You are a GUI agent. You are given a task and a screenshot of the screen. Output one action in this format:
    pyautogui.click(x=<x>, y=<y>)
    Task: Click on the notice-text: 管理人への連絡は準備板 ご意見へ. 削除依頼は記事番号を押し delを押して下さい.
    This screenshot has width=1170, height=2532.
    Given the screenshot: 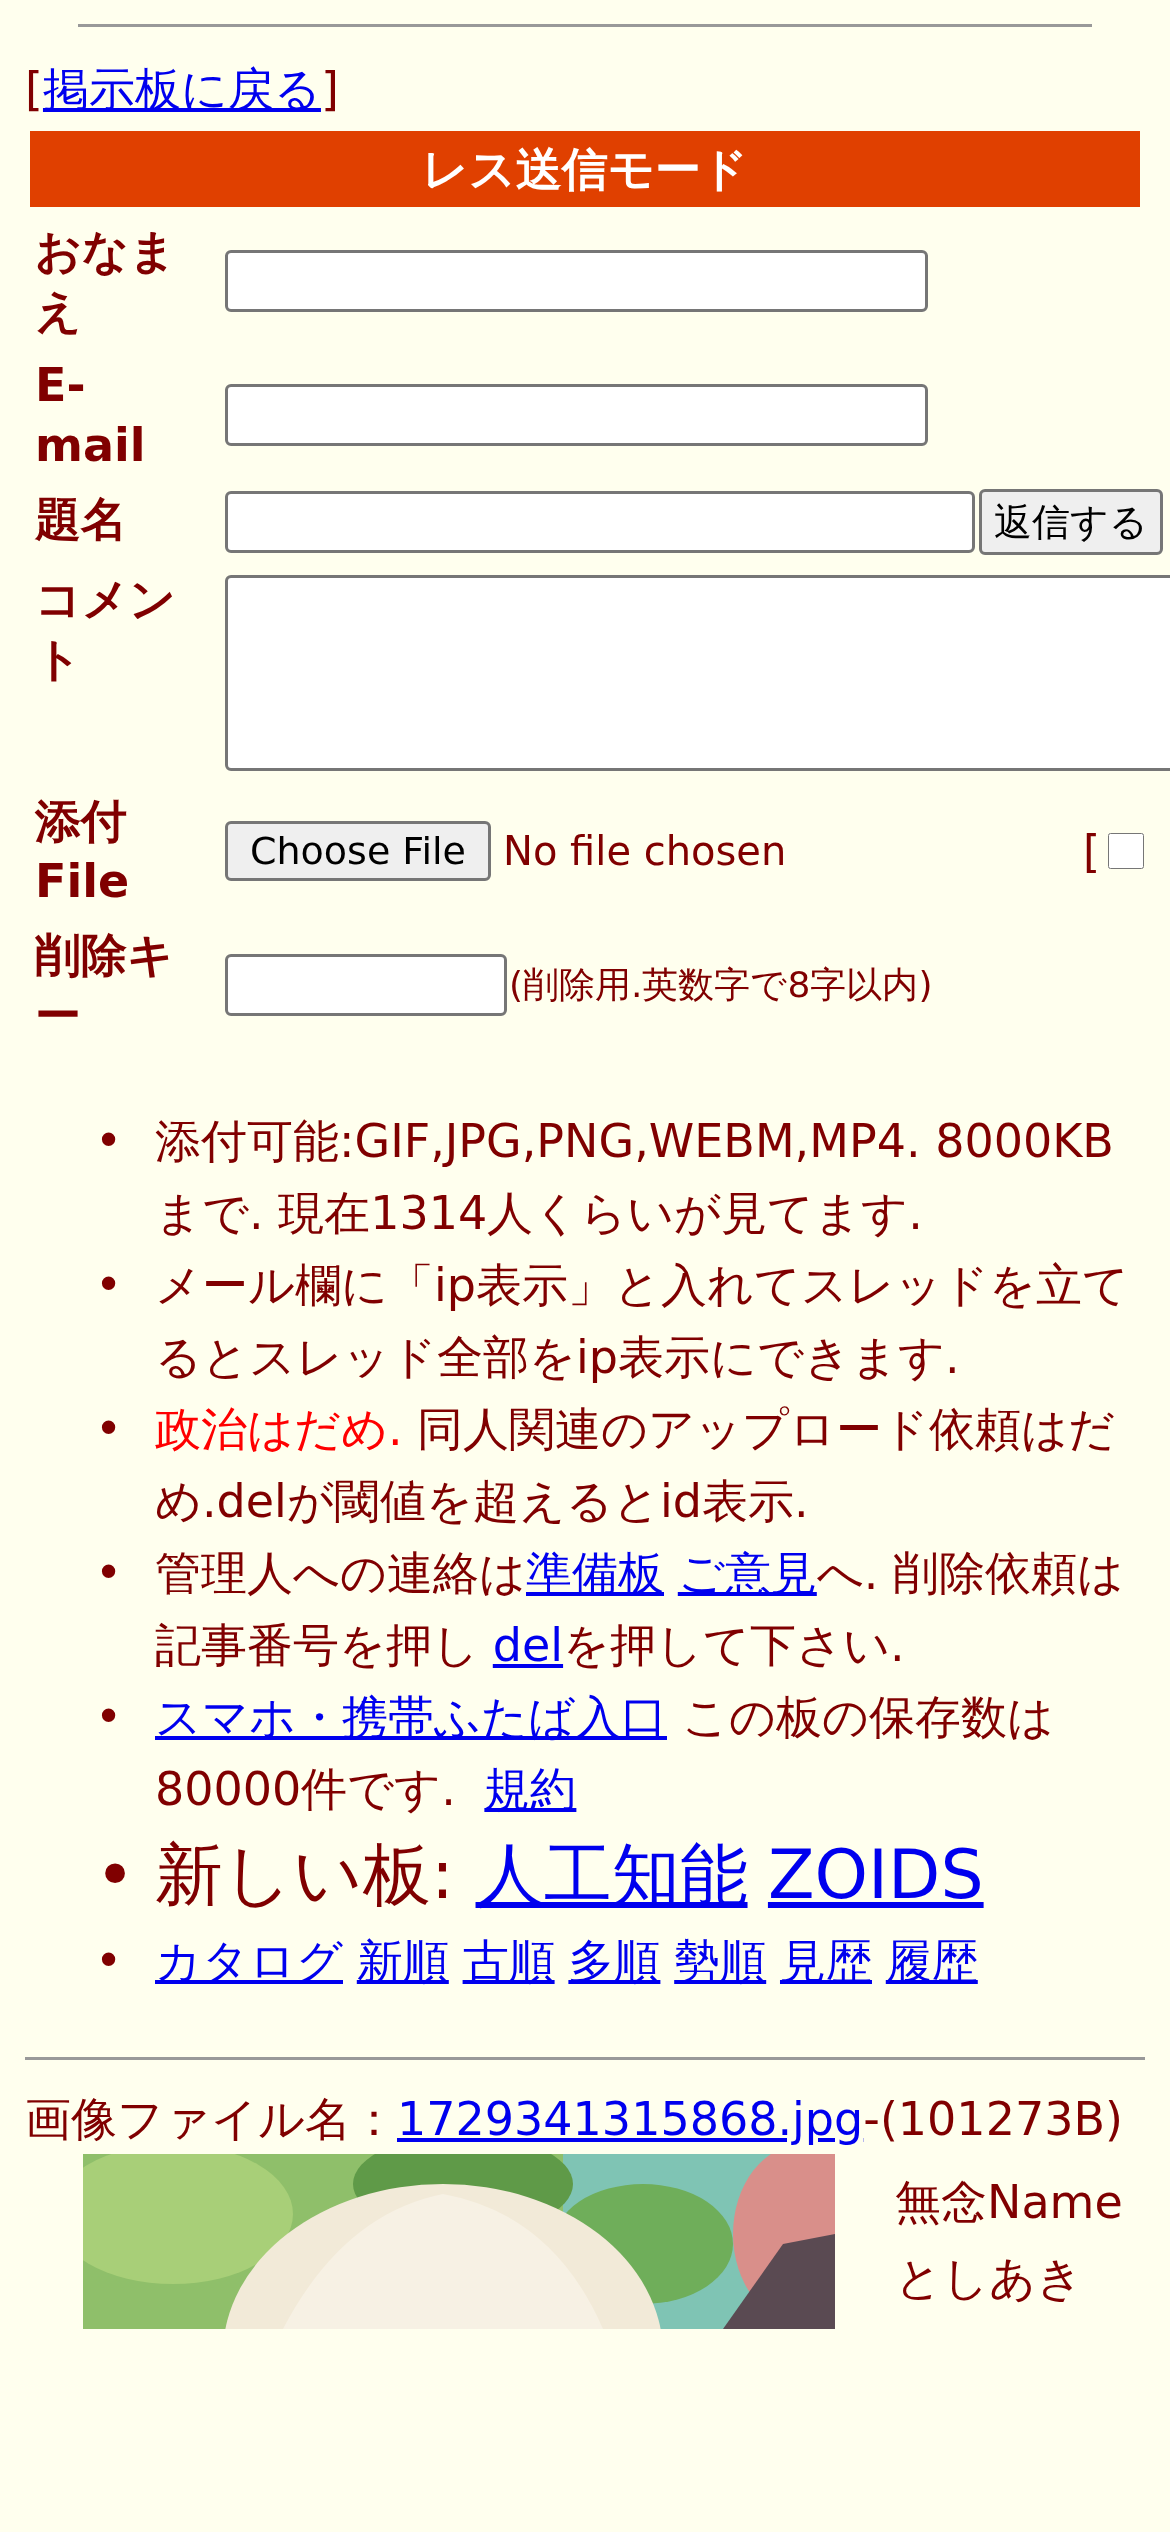 What is the action you would take?
    pyautogui.click(x=640, y=1609)
    